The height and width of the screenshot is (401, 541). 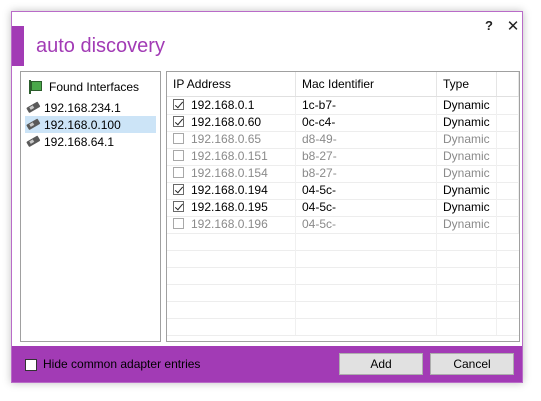 I want to click on interface-label: 192.168.0.100, so click(x=82, y=124).